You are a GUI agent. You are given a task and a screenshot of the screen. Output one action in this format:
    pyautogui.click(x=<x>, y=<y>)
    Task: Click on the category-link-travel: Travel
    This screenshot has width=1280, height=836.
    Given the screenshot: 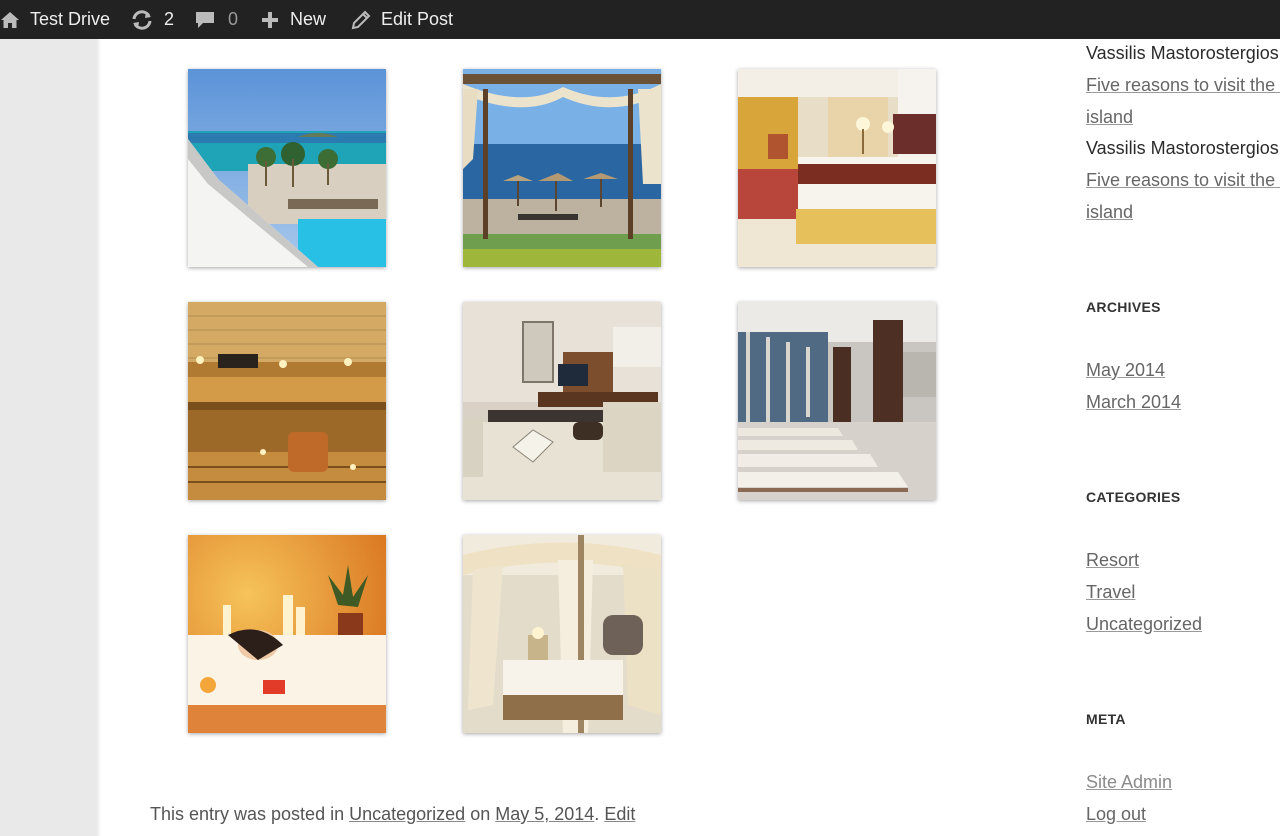 What is the action you would take?
    pyautogui.click(x=1110, y=592)
    